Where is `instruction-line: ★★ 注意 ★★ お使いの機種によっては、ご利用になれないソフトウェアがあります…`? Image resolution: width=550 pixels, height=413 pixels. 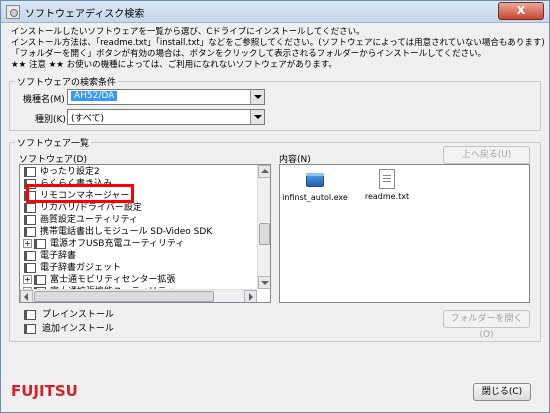
instruction-line: ★★ 注意 ★★ お使いの機種によっては、ご利用になれないソフトウェアがあります… is located at coordinates (174, 65).